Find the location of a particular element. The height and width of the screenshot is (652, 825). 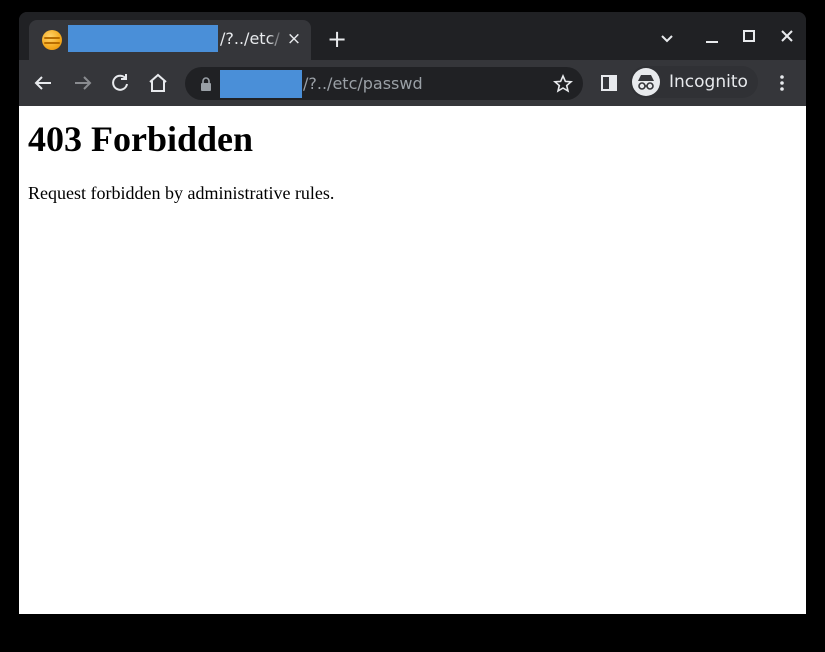

forward-arrow-icon is located at coordinates (82, 83).